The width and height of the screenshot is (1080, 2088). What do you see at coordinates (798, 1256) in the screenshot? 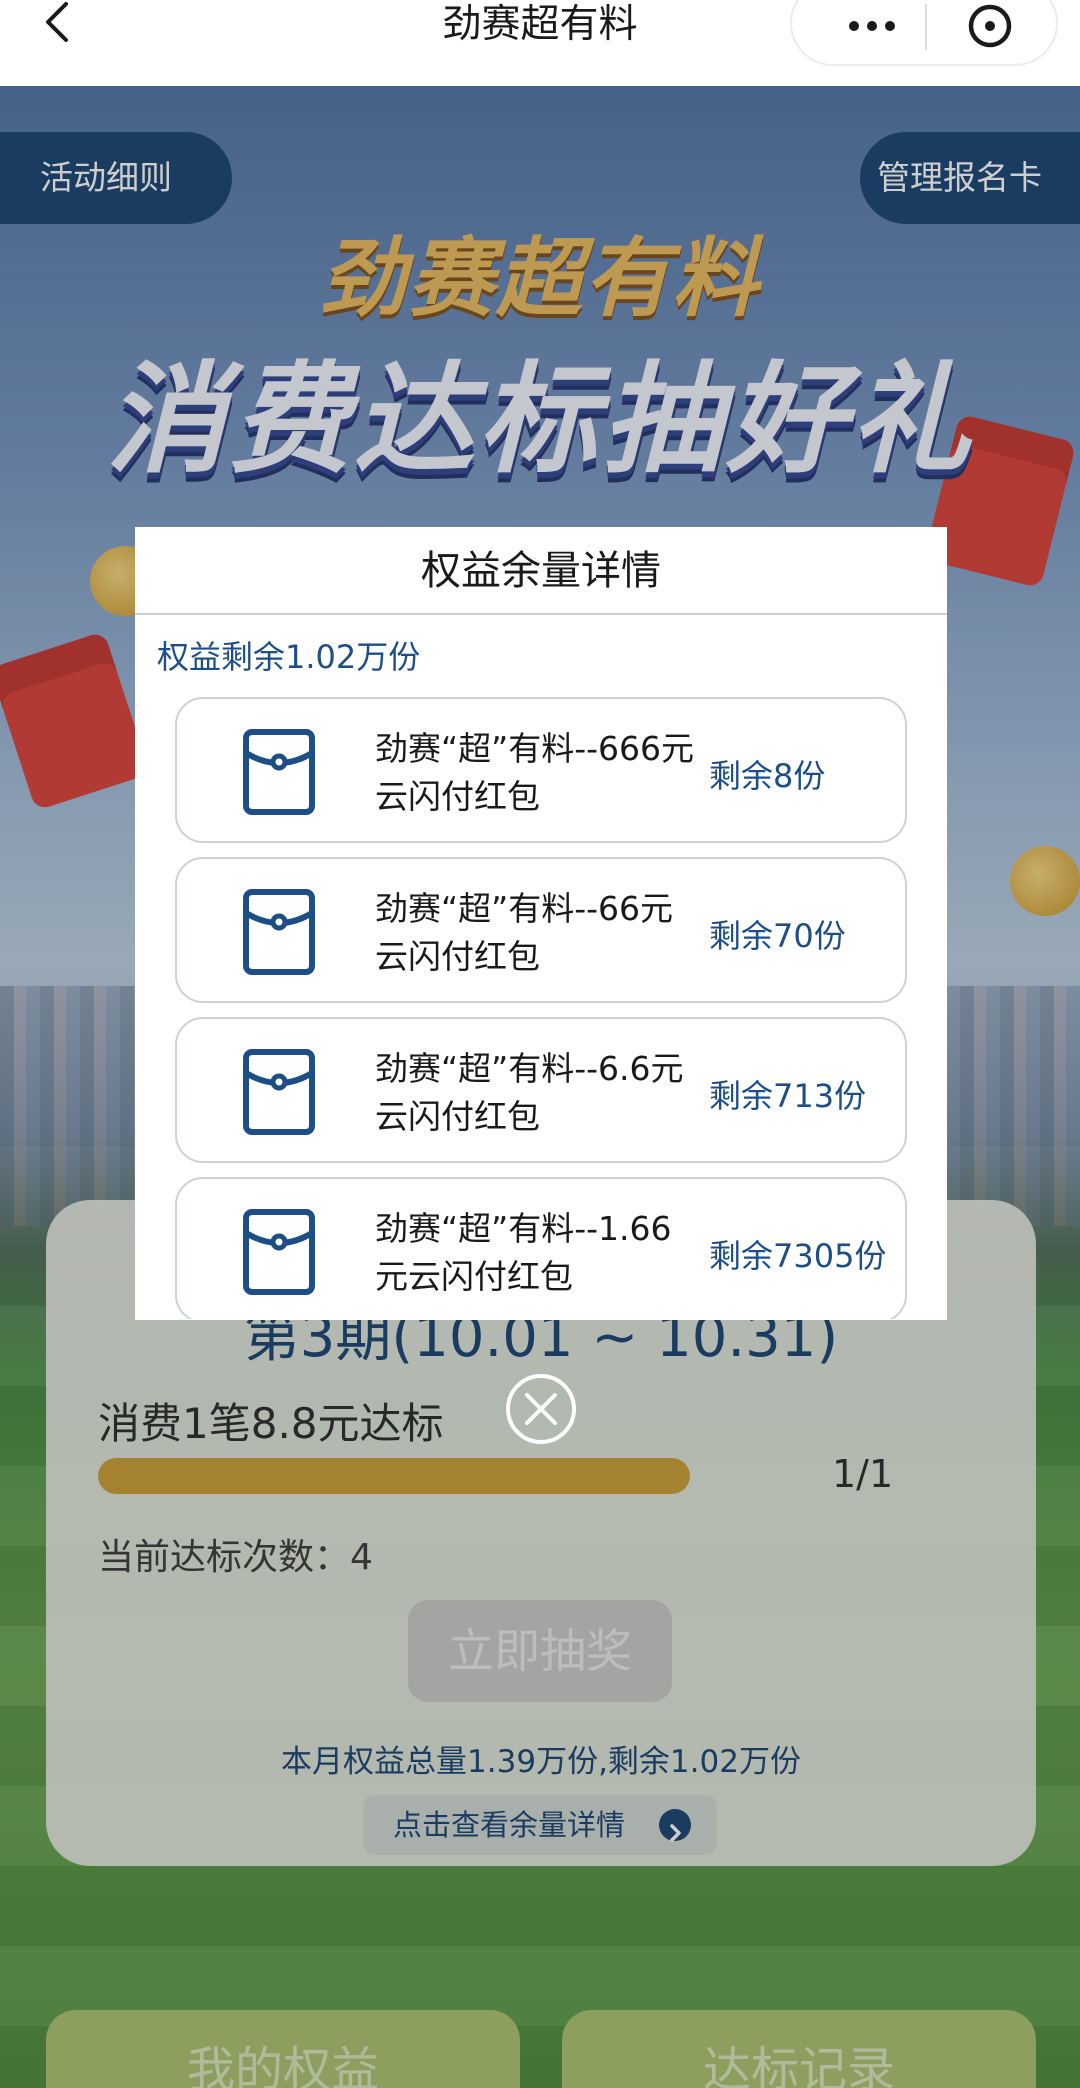
I see `reward-remaining: 剩余7305份` at bounding box center [798, 1256].